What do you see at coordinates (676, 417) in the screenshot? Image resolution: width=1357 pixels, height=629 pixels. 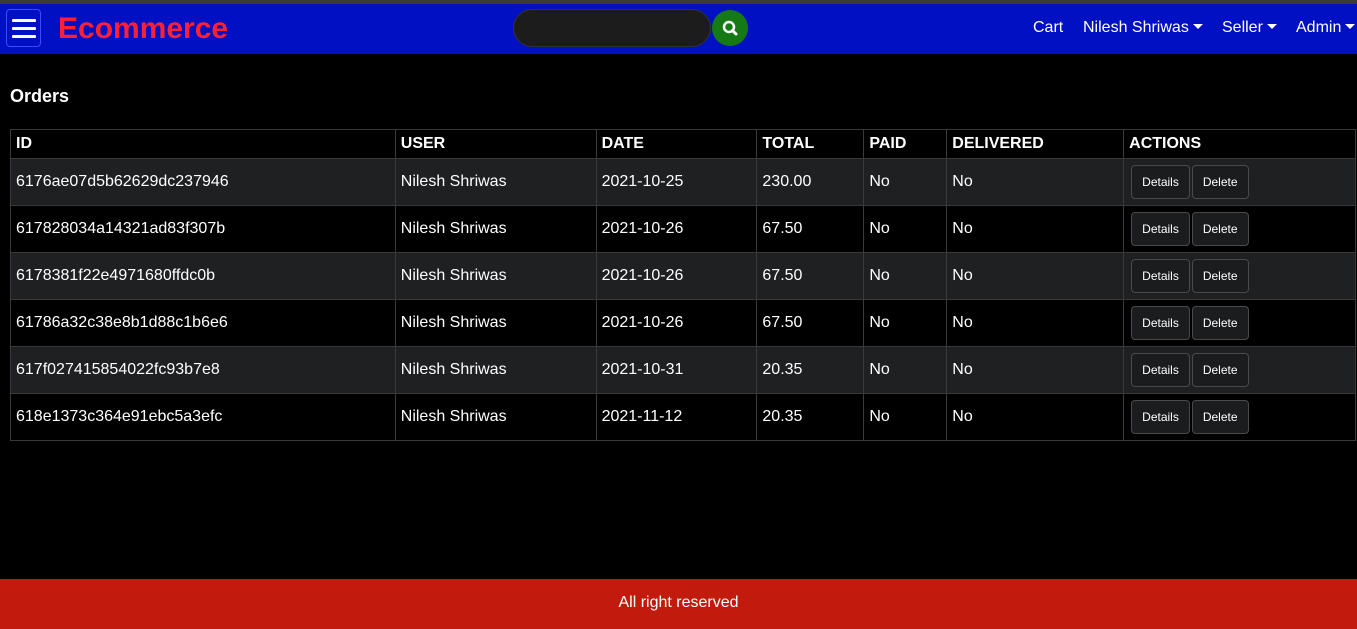 I see `cell-date: 2021-11-12` at bounding box center [676, 417].